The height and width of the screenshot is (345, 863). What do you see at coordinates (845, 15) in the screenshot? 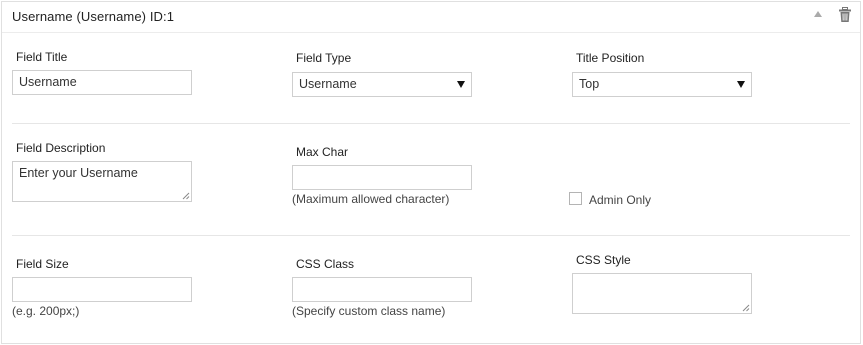
I see `trash-icon` at bounding box center [845, 15].